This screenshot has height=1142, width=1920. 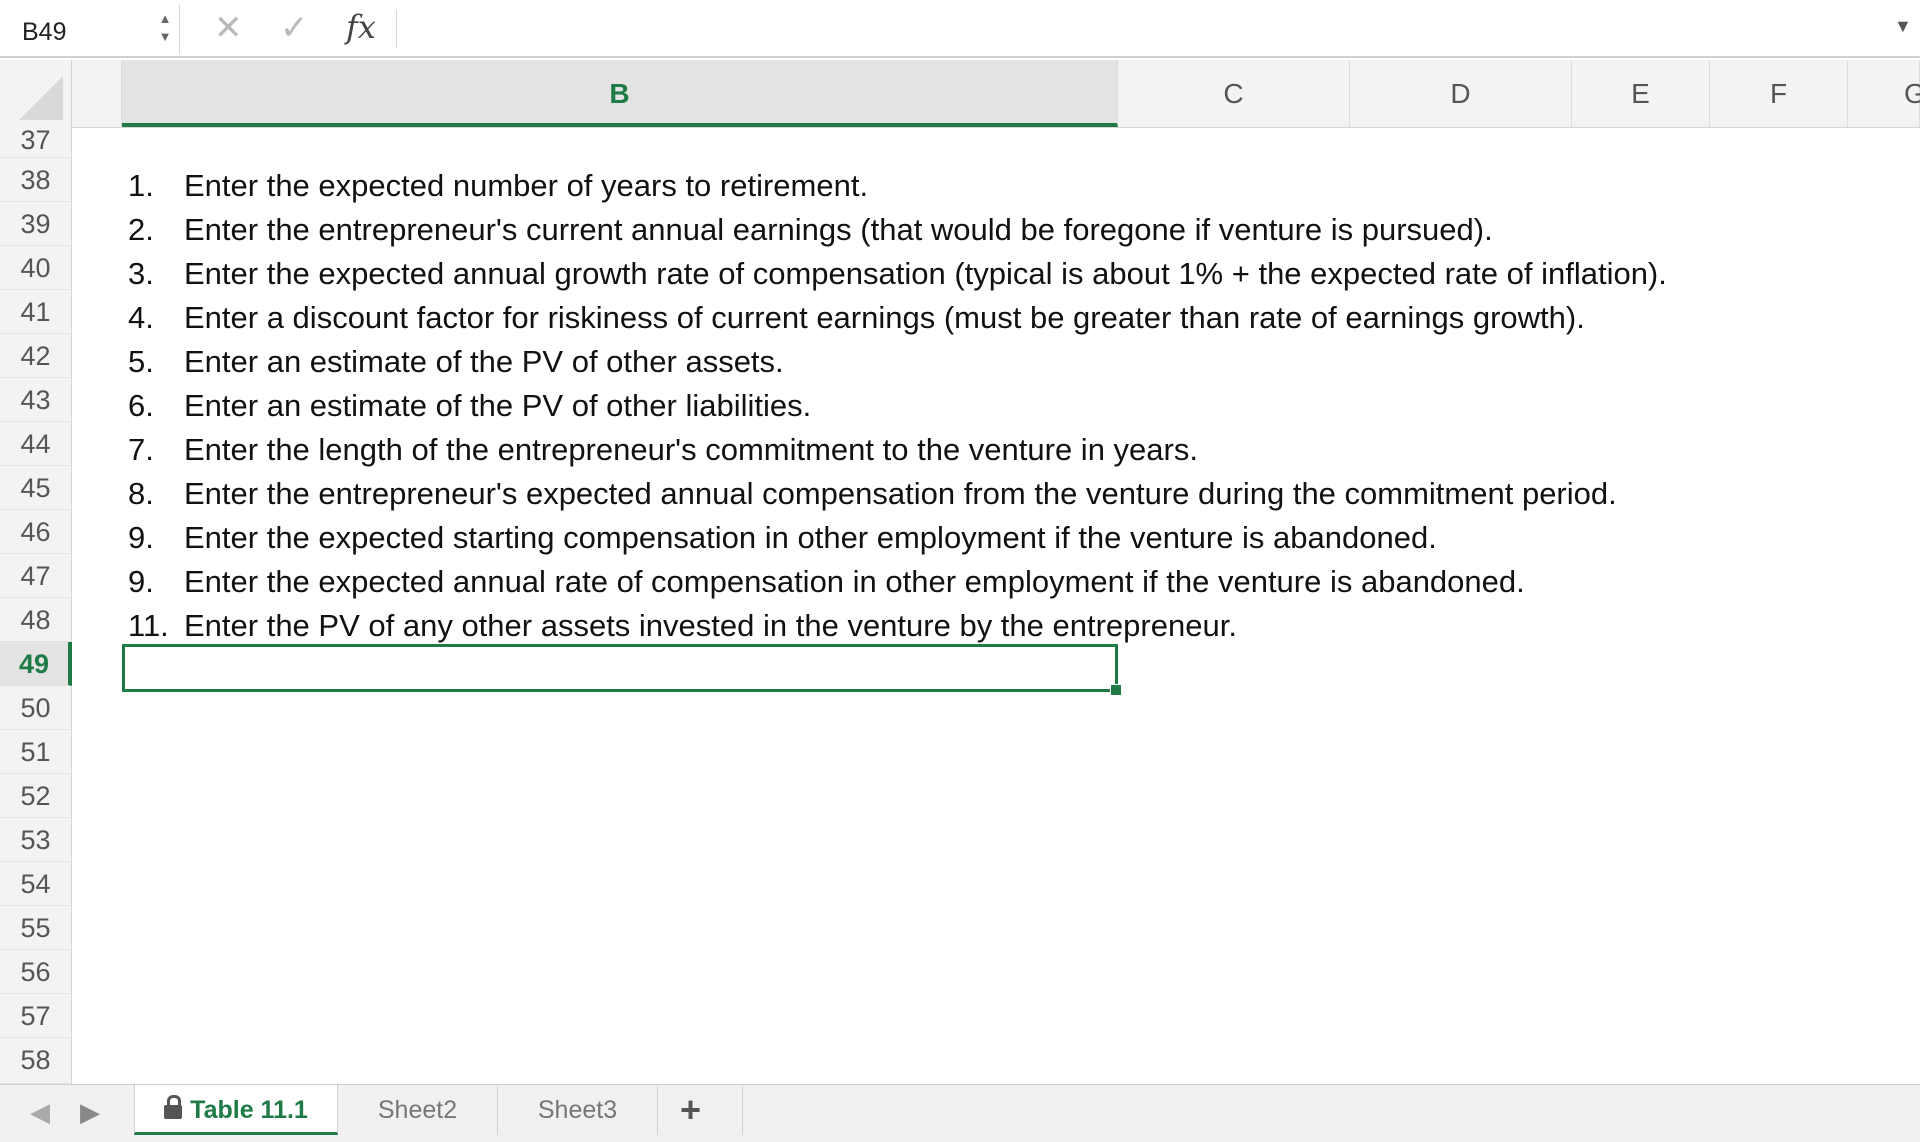 What do you see at coordinates (1116, 690) in the screenshot?
I see `fill-handle` at bounding box center [1116, 690].